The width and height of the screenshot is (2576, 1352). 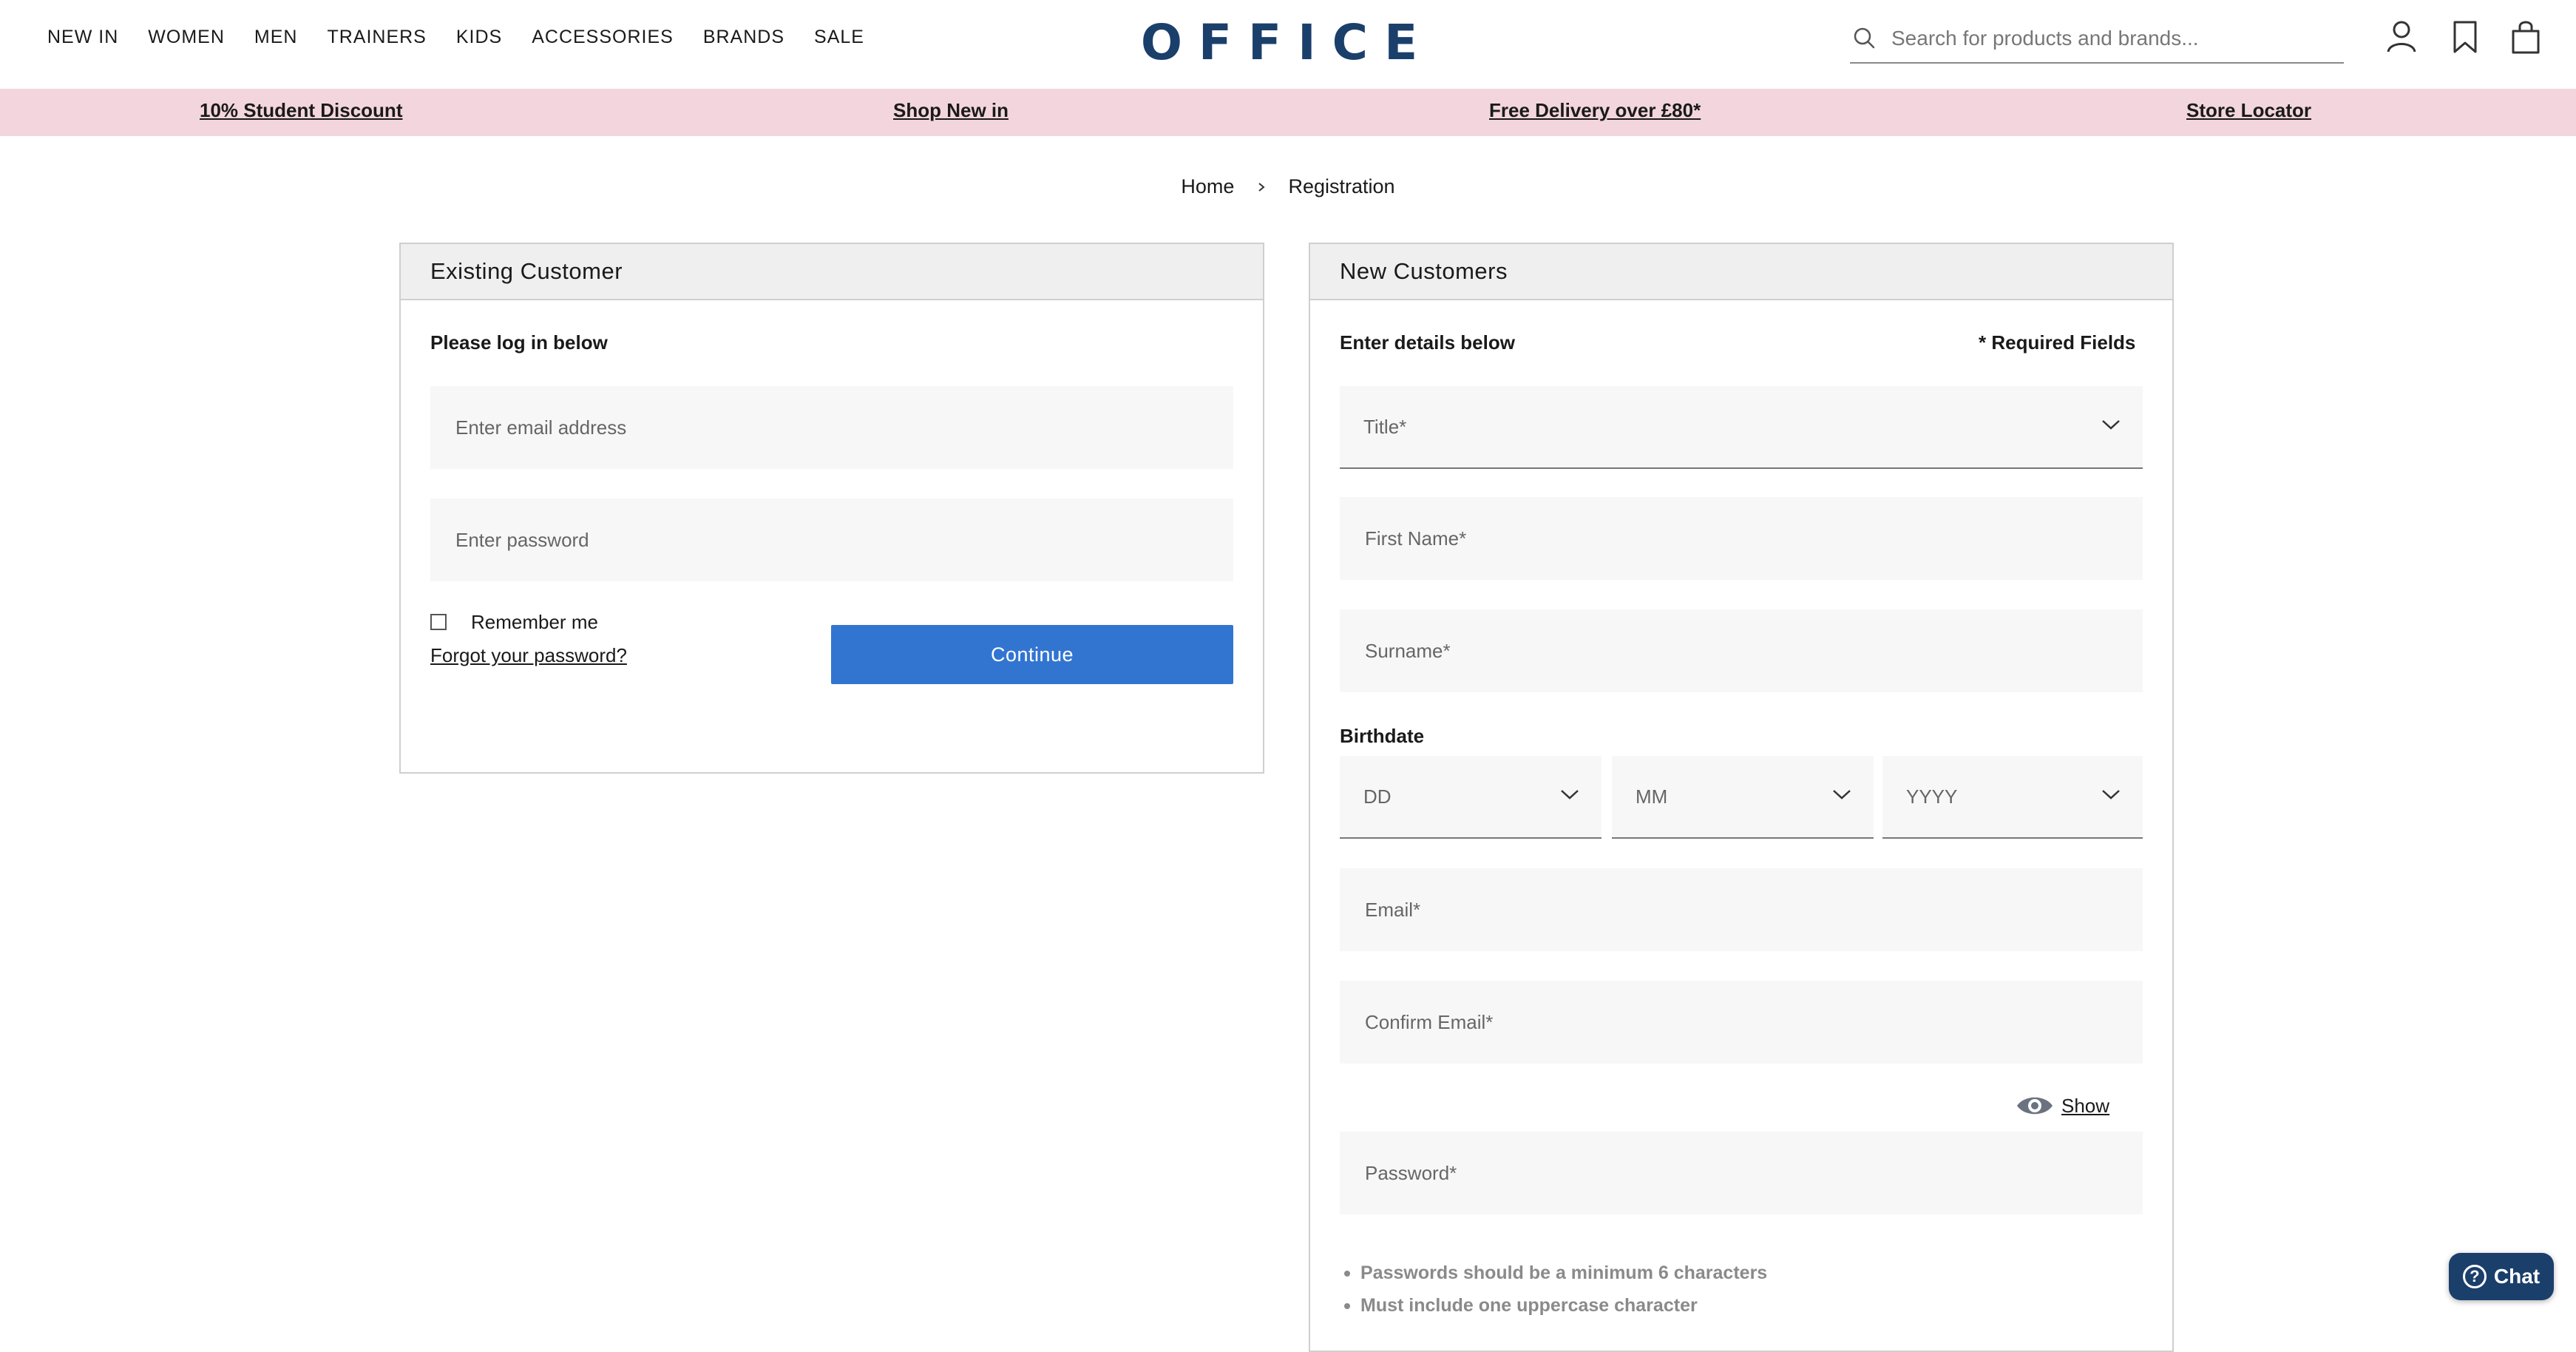 What do you see at coordinates (1595, 110) in the screenshot?
I see `promo-free-delivery: Free Delivery over £80*` at bounding box center [1595, 110].